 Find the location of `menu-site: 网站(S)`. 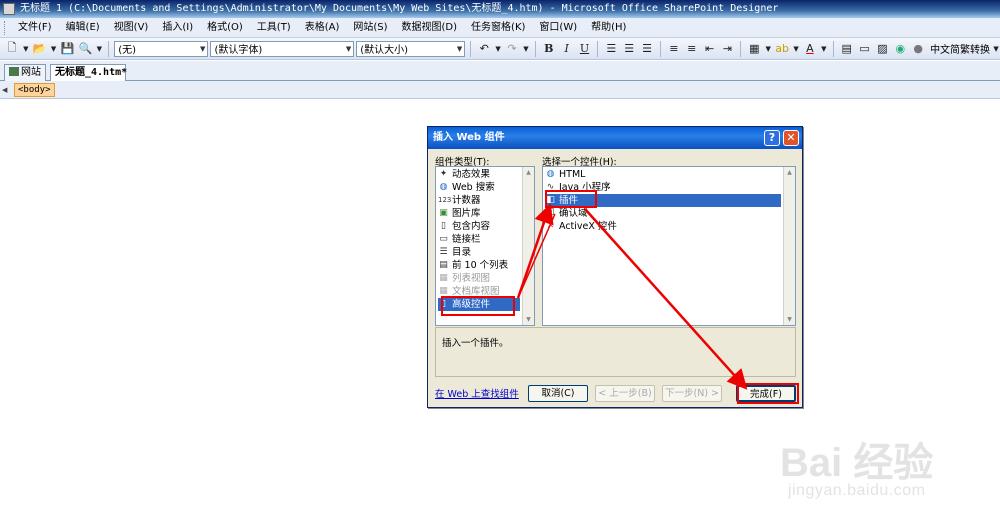

menu-site: 网站(S) is located at coordinates (370, 28).